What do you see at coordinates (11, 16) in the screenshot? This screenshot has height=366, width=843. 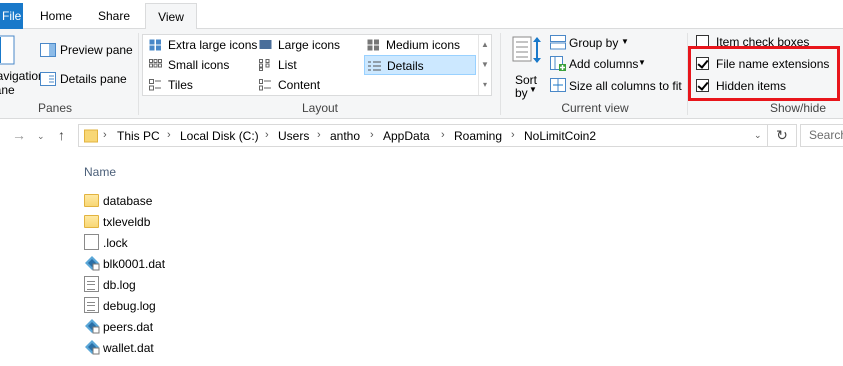 I see `tab-file: File` at bounding box center [11, 16].